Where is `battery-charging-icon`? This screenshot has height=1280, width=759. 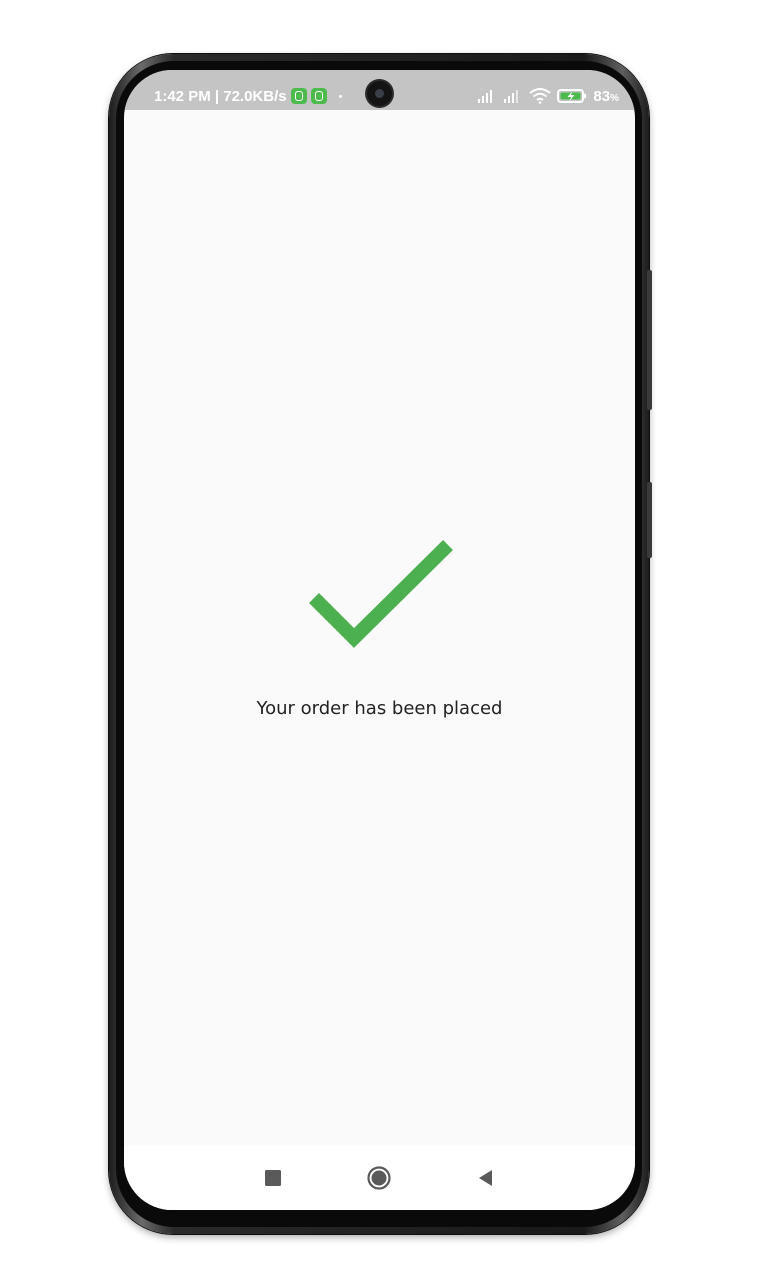
battery-charging-icon is located at coordinates (572, 96).